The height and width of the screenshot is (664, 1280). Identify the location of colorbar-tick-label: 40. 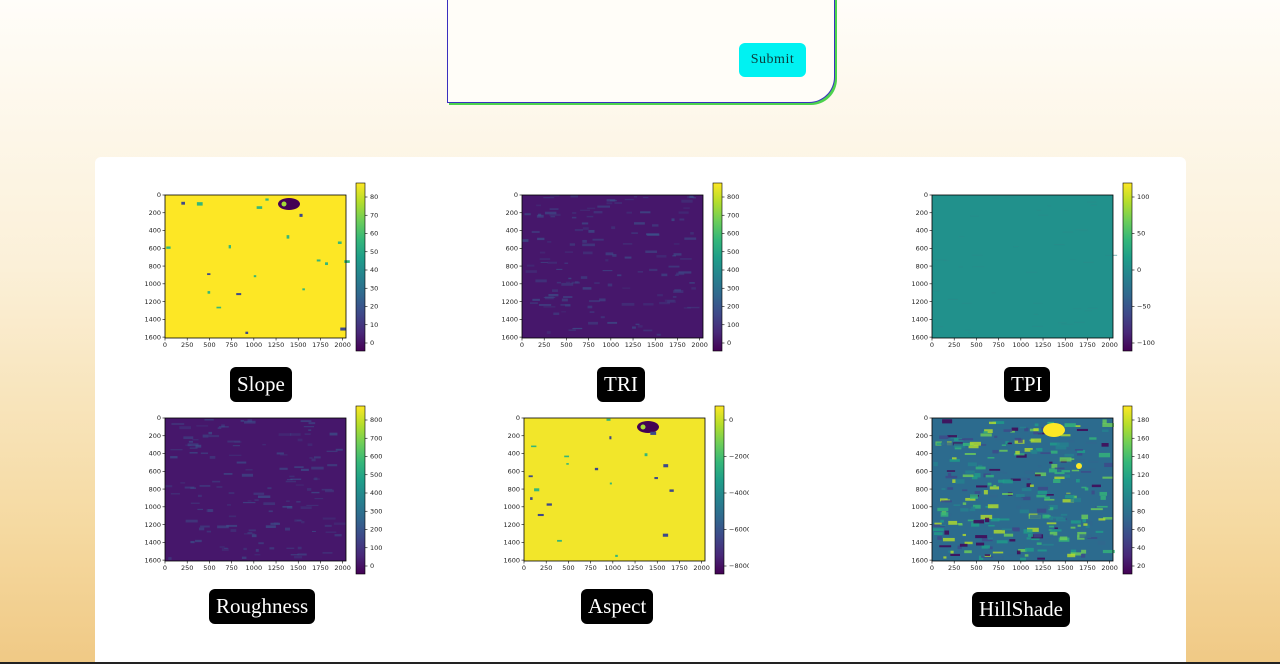
(1141, 548).